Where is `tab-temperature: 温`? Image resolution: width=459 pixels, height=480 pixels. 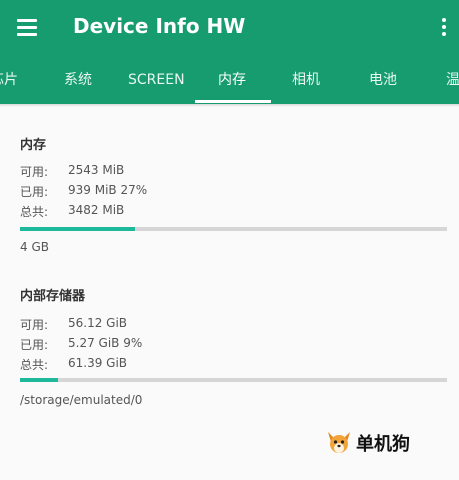 tab-temperature: 温 is located at coordinates (452, 83).